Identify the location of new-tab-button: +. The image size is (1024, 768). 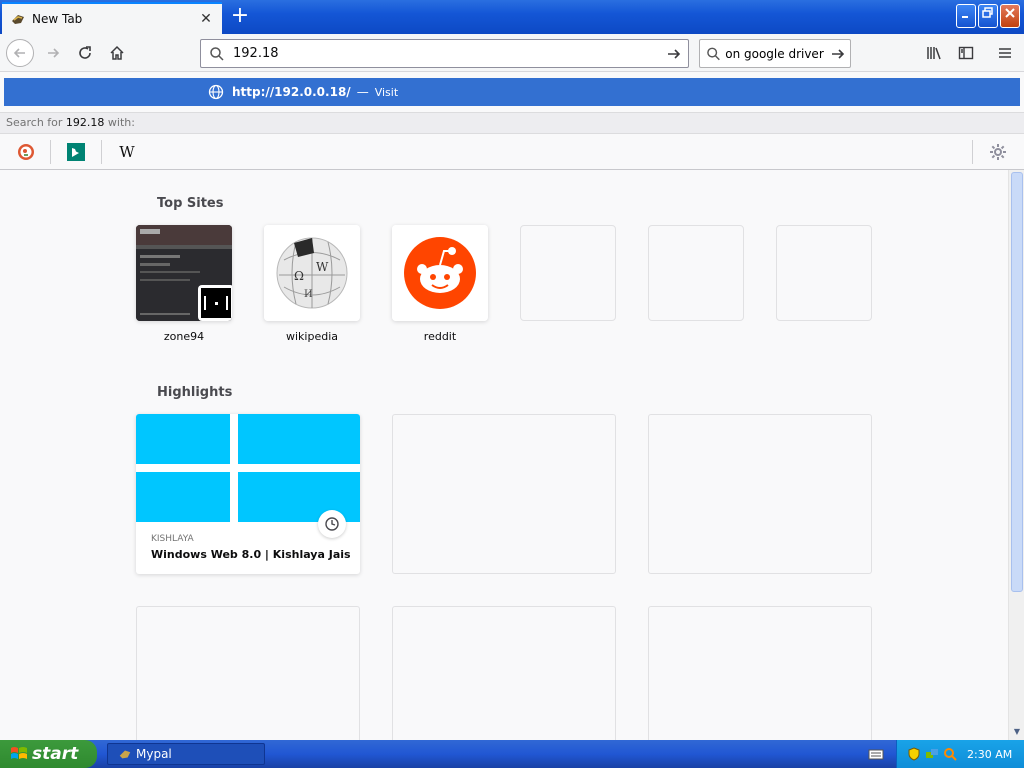
(240, 17).